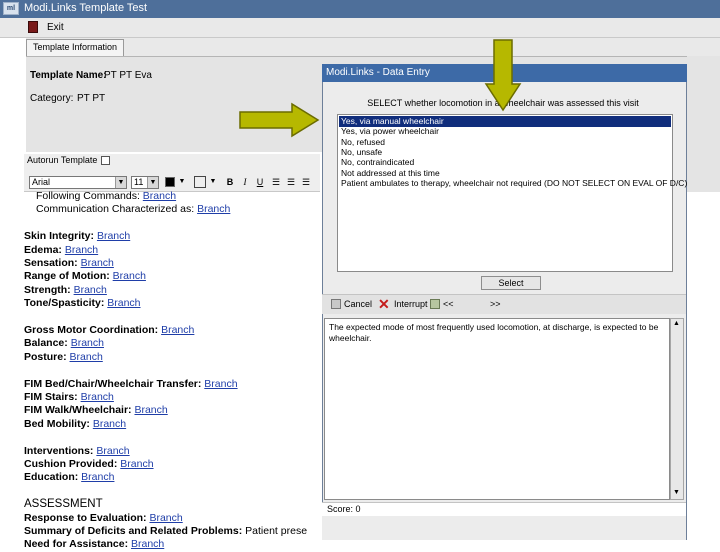 The height and width of the screenshot is (552, 720). Describe the element at coordinates (173, 424) in the screenshot. I see `document-line: Bed Mobility: Branch` at that location.